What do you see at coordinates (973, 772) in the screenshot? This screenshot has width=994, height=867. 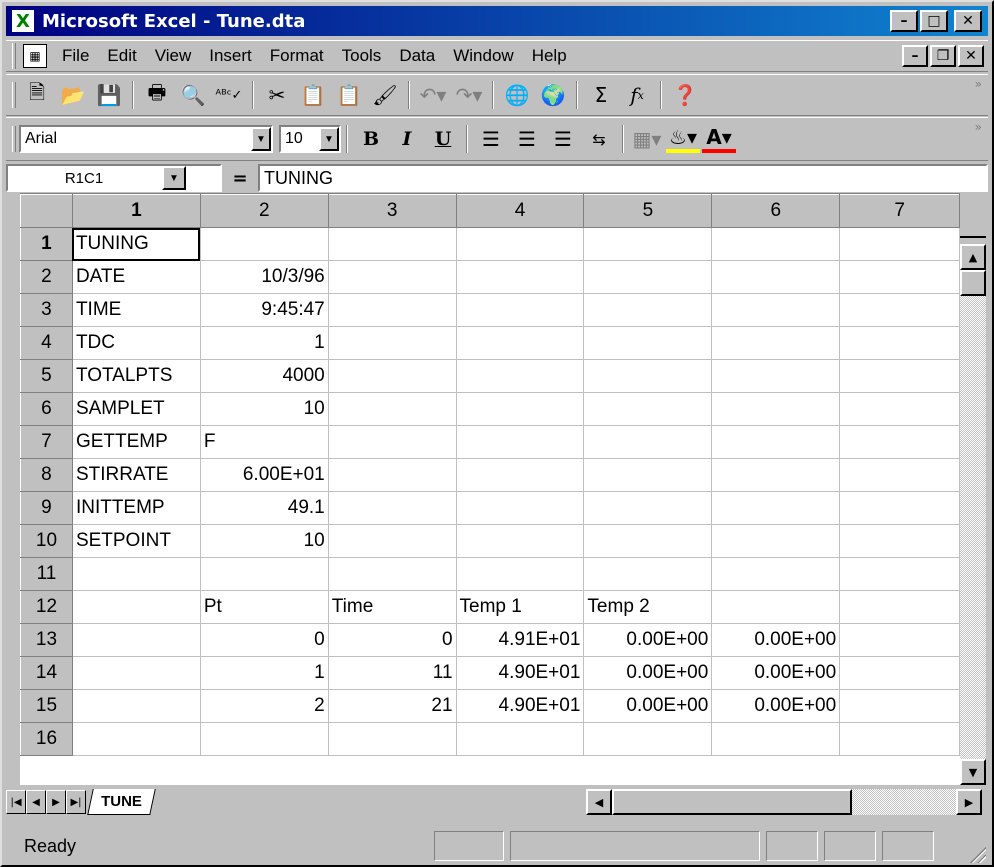 I see `scroll-down-arrow-icon: ▼` at bounding box center [973, 772].